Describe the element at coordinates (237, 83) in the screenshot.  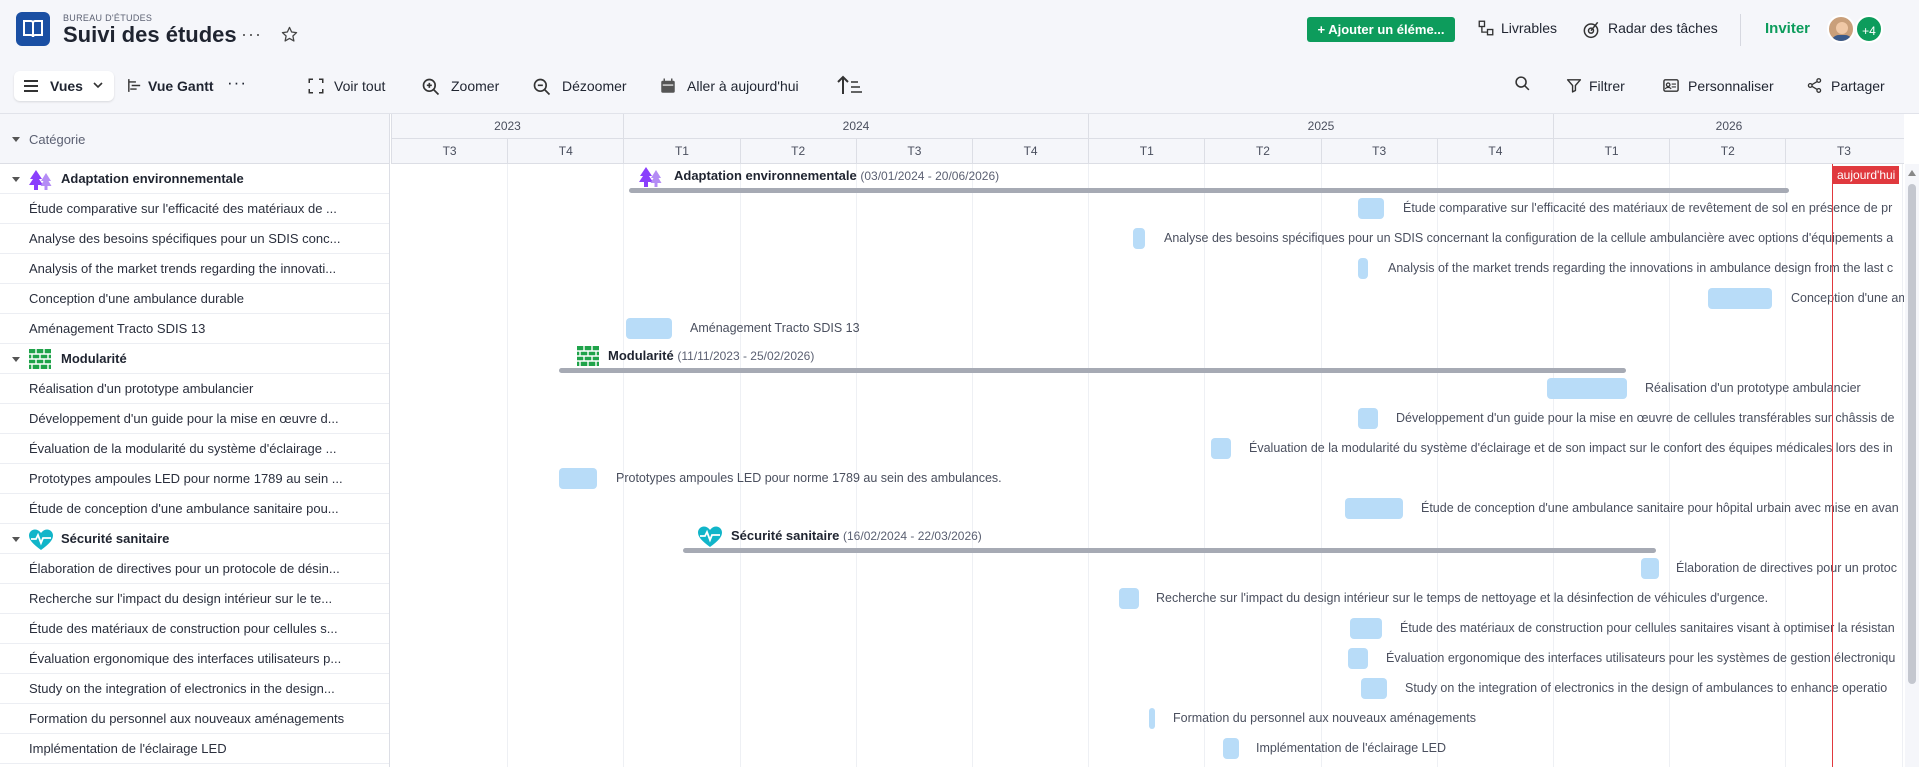
I see `view-more-menu: ···` at that location.